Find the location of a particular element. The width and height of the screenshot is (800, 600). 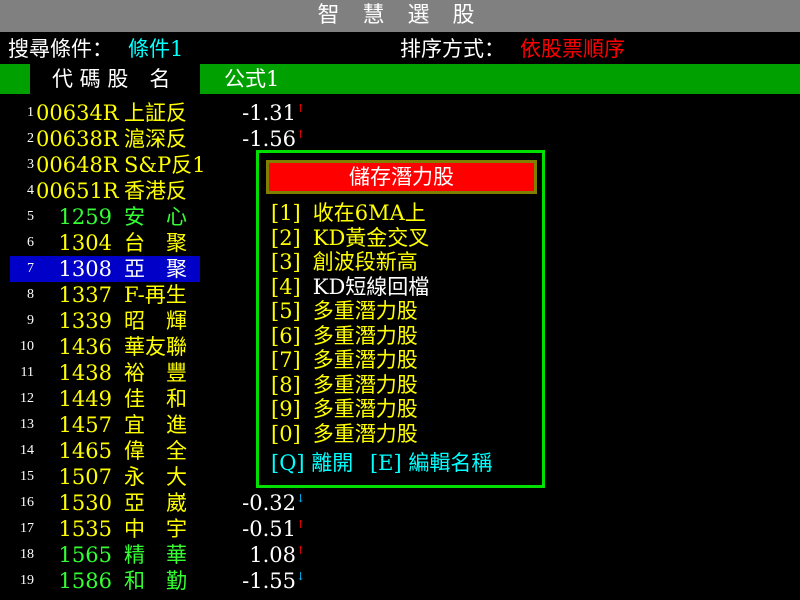

row-number: 3 is located at coordinates (30, 164).